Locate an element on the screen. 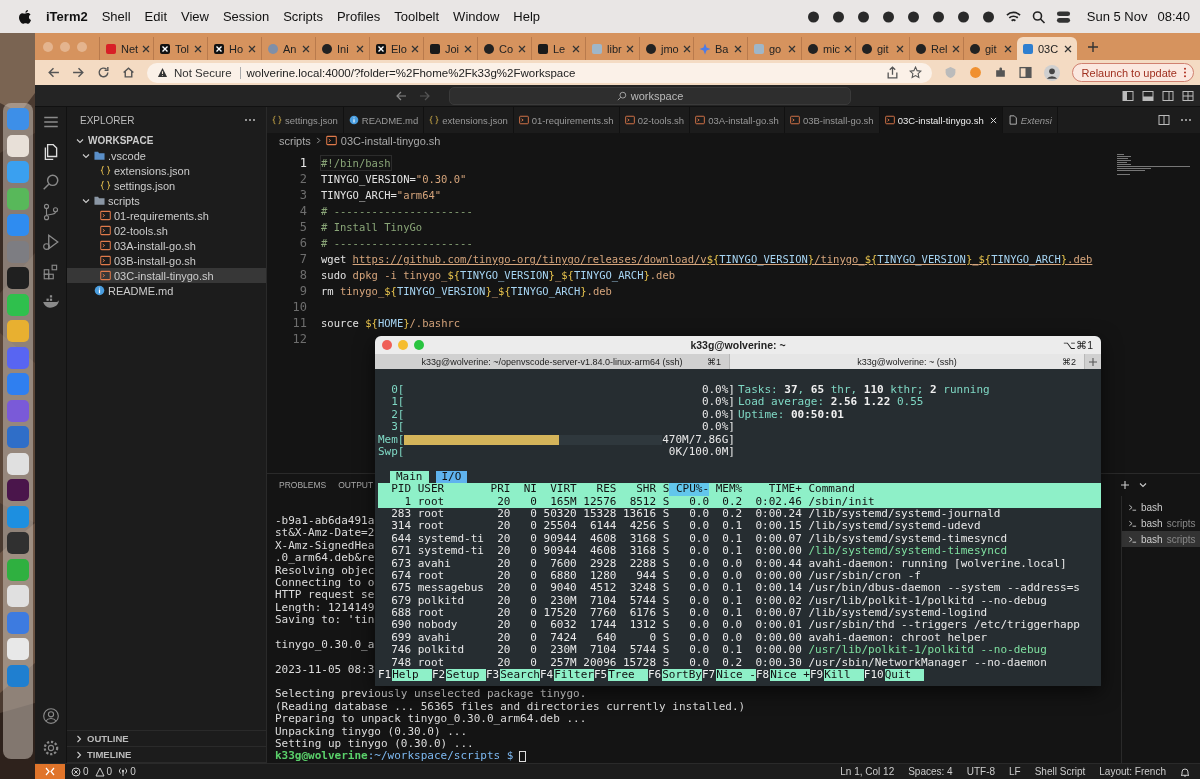 The height and width of the screenshot is (779, 1200). tree-item: settings.json is located at coordinates (166, 185).